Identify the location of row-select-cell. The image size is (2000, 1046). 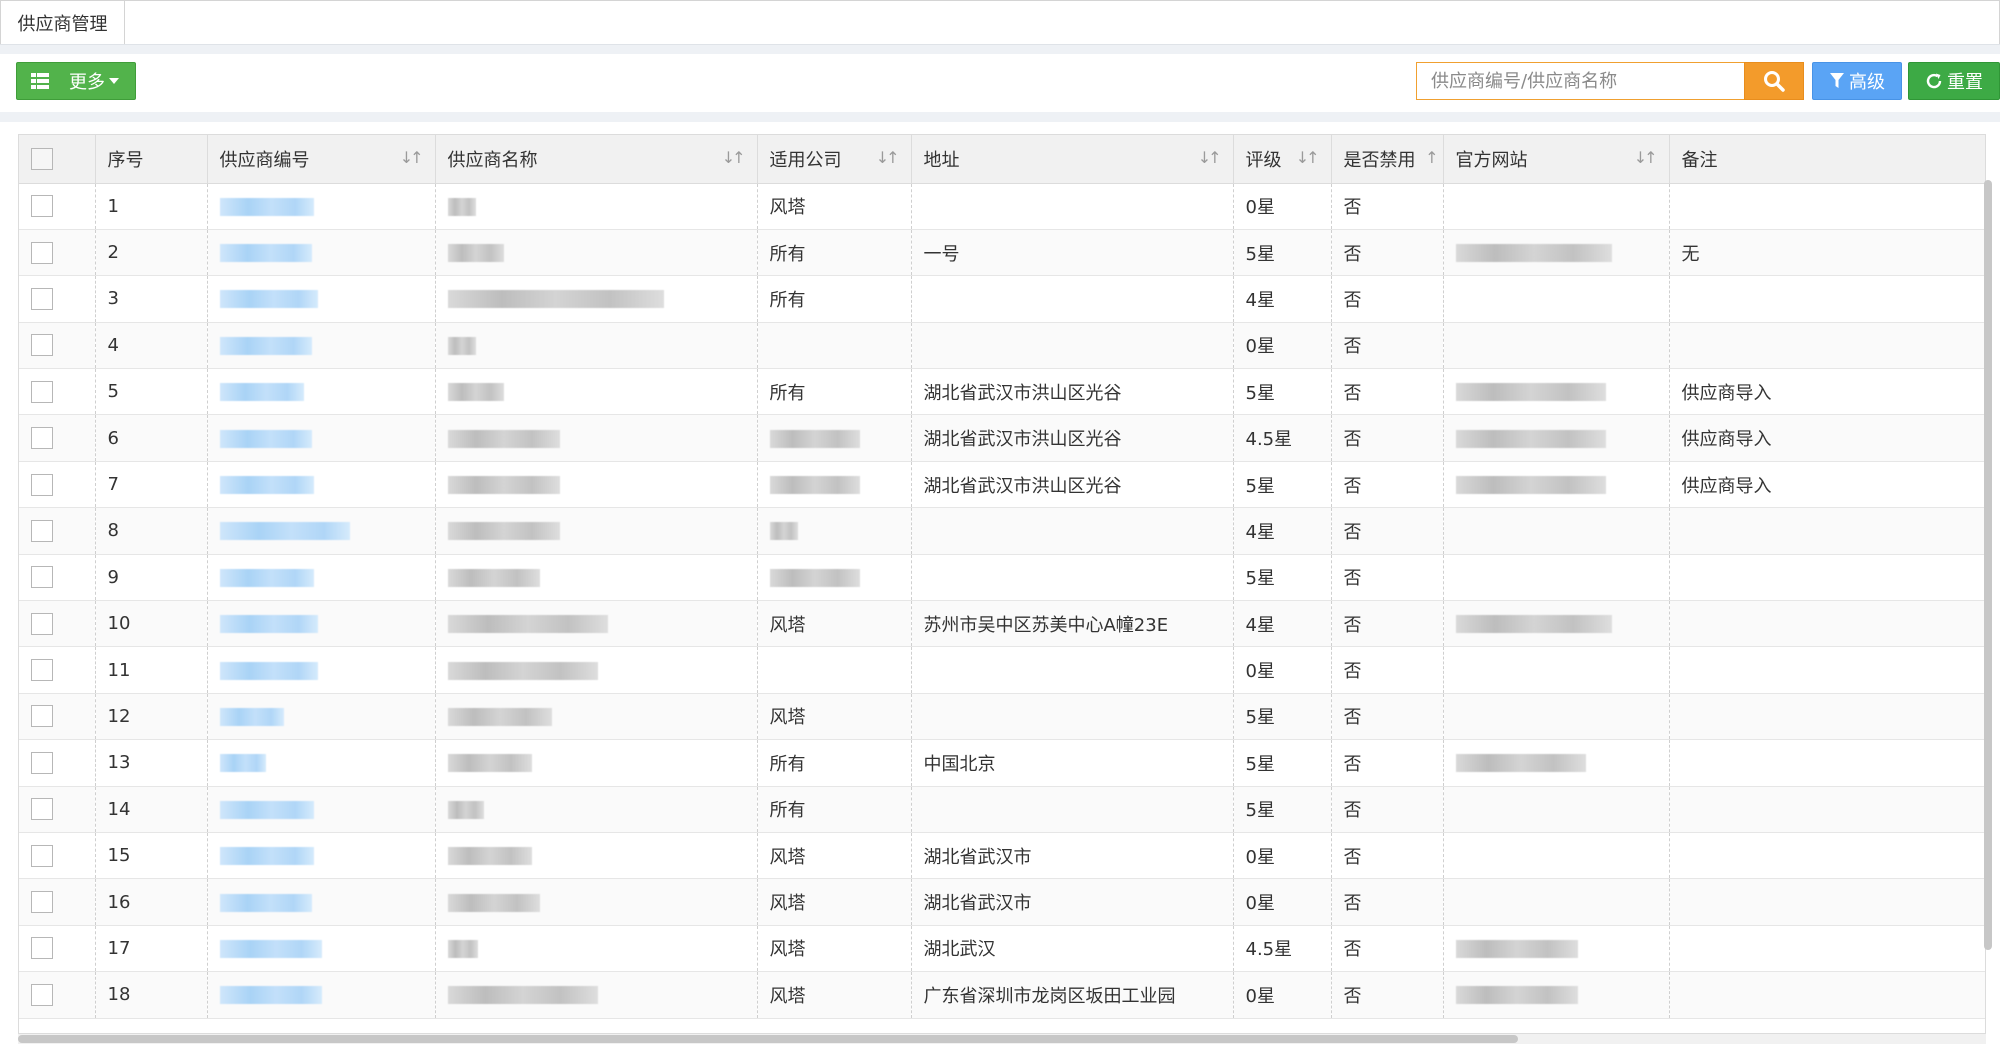
(57, 299).